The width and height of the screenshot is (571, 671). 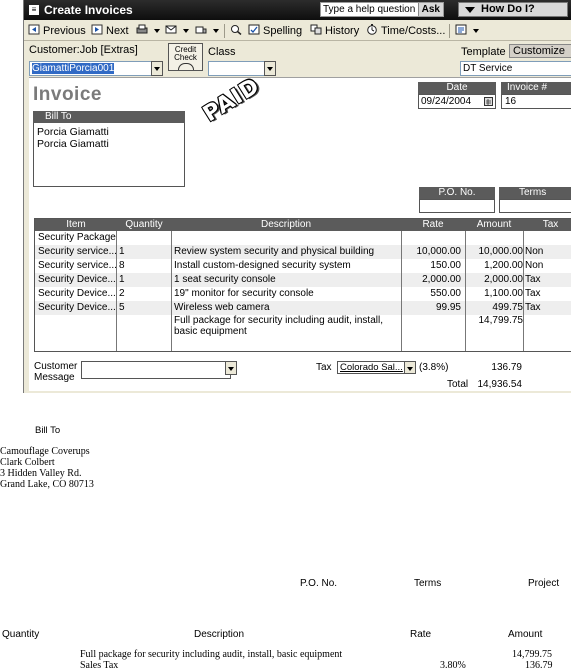 What do you see at coordinates (494, 320) in the screenshot?
I see `package-amount: 14,799.75` at bounding box center [494, 320].